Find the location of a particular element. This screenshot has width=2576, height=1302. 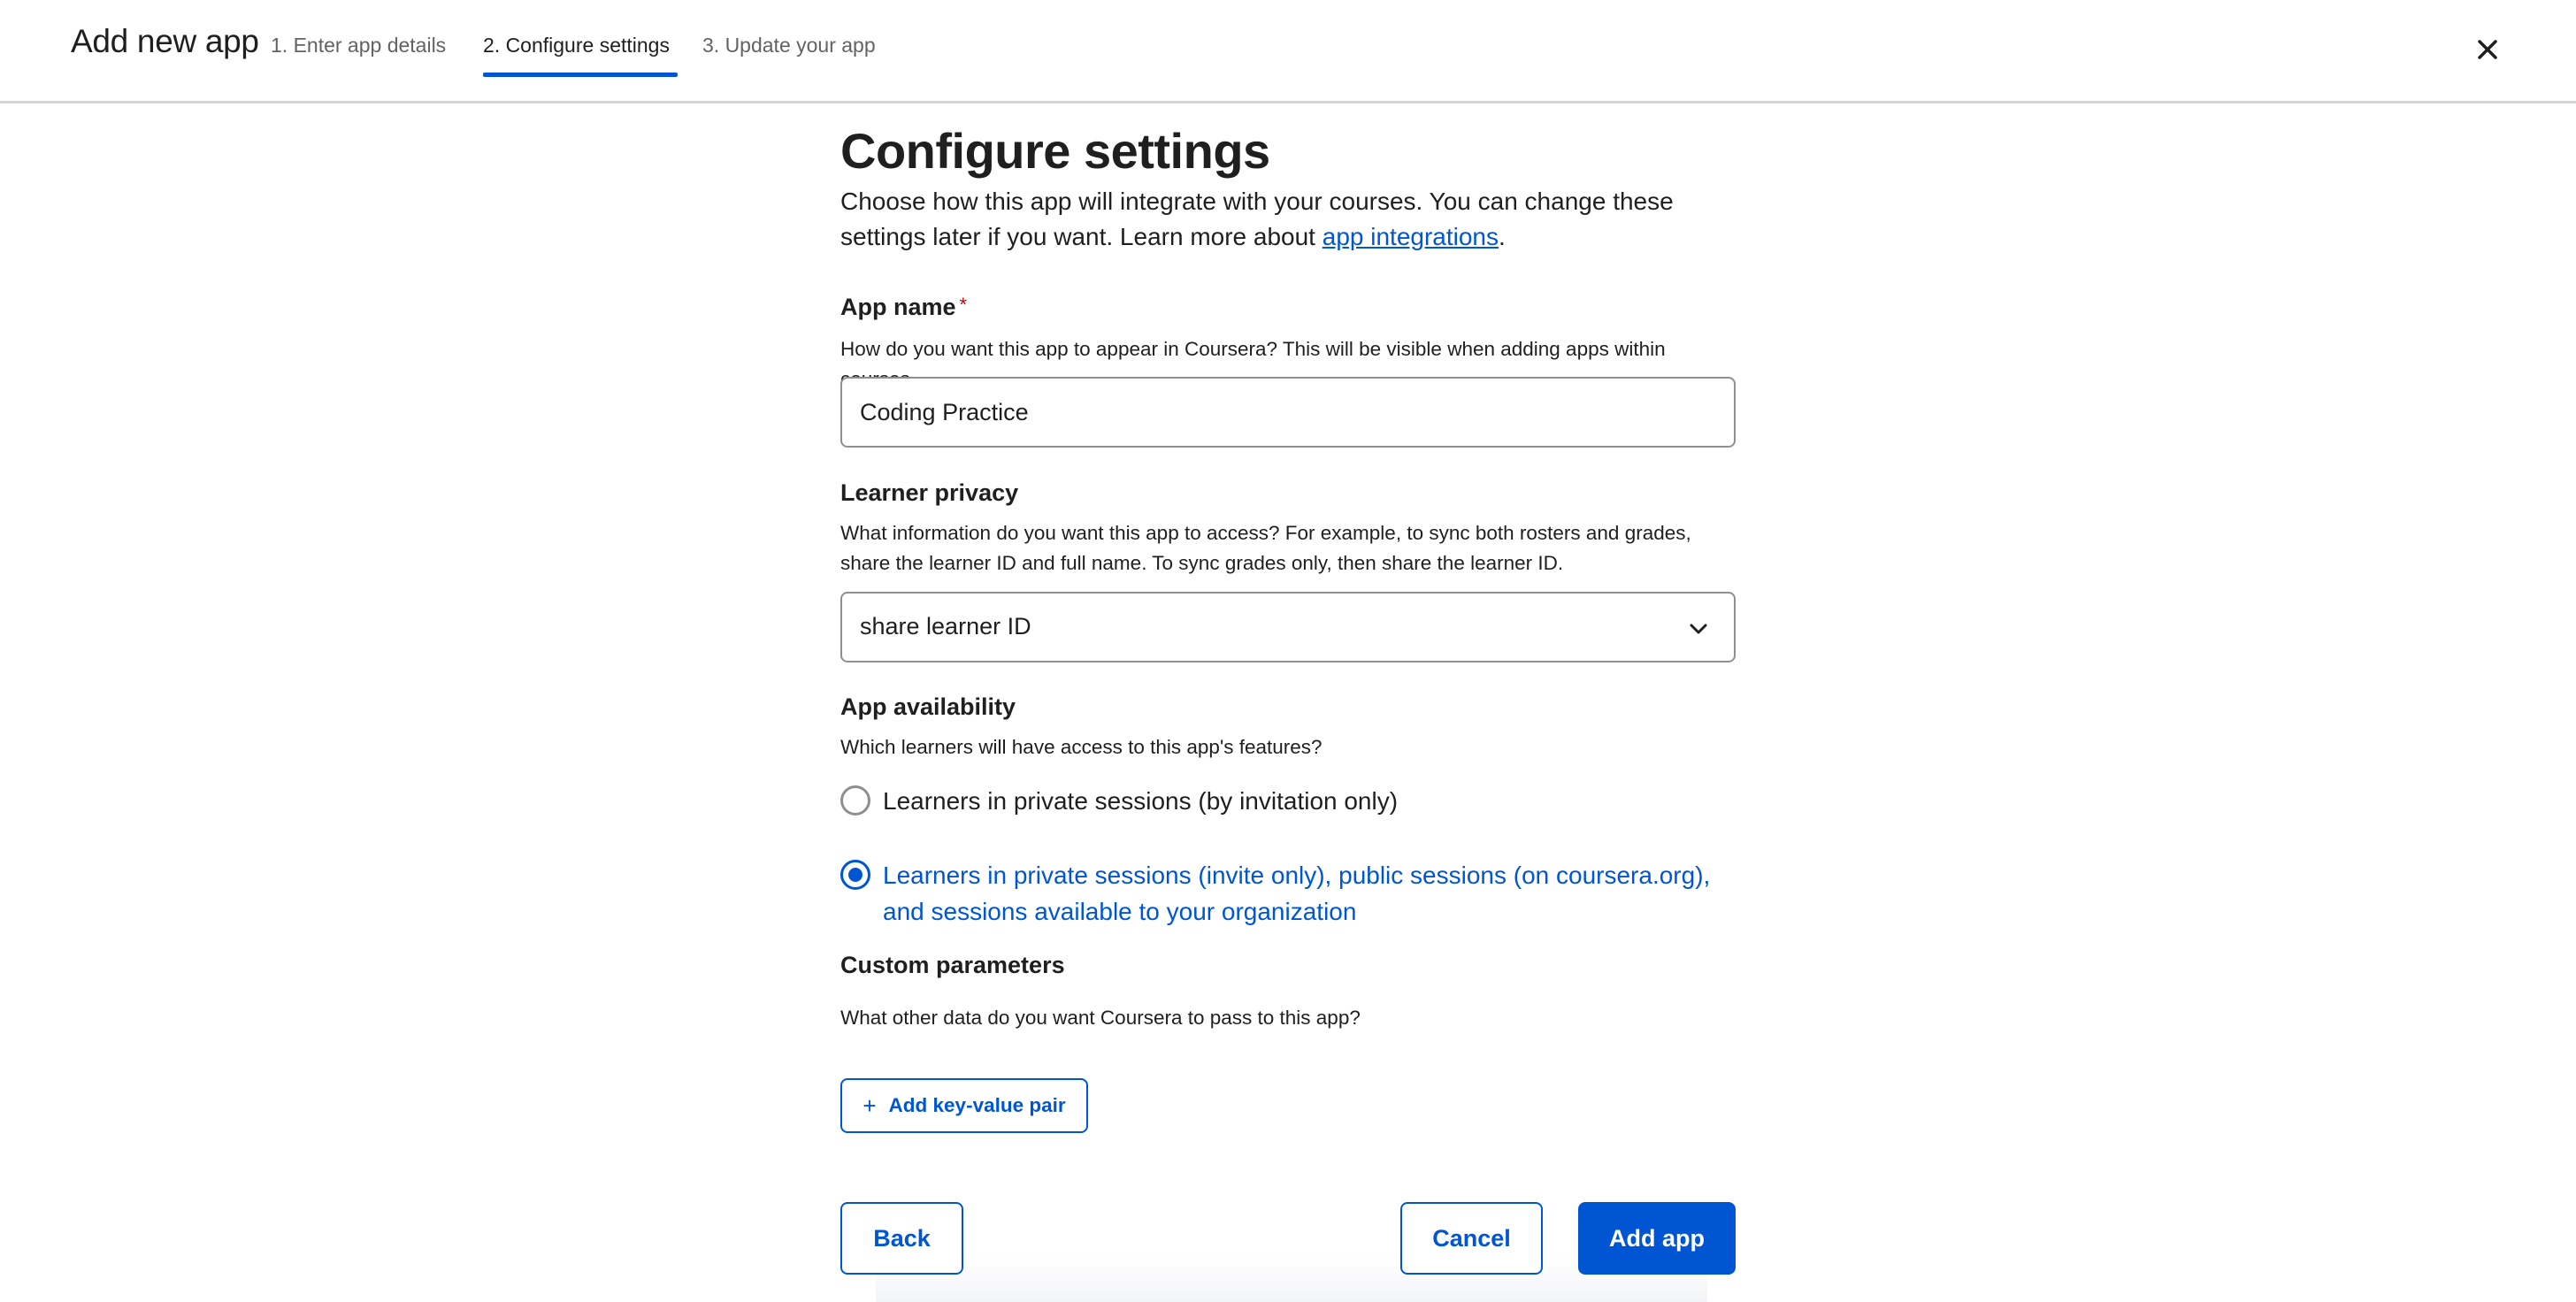

learner-privacy-value: share learner ID is located at coordinates (945, 626).